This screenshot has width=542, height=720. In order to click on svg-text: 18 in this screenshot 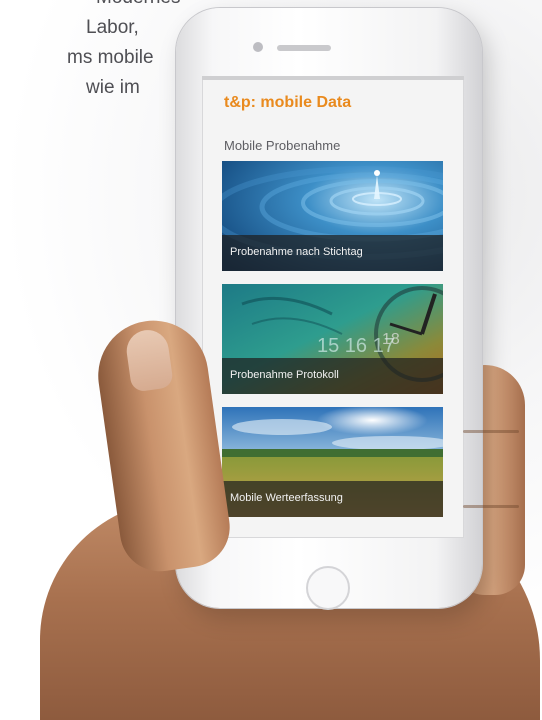, I will do `click(391, 339)`.